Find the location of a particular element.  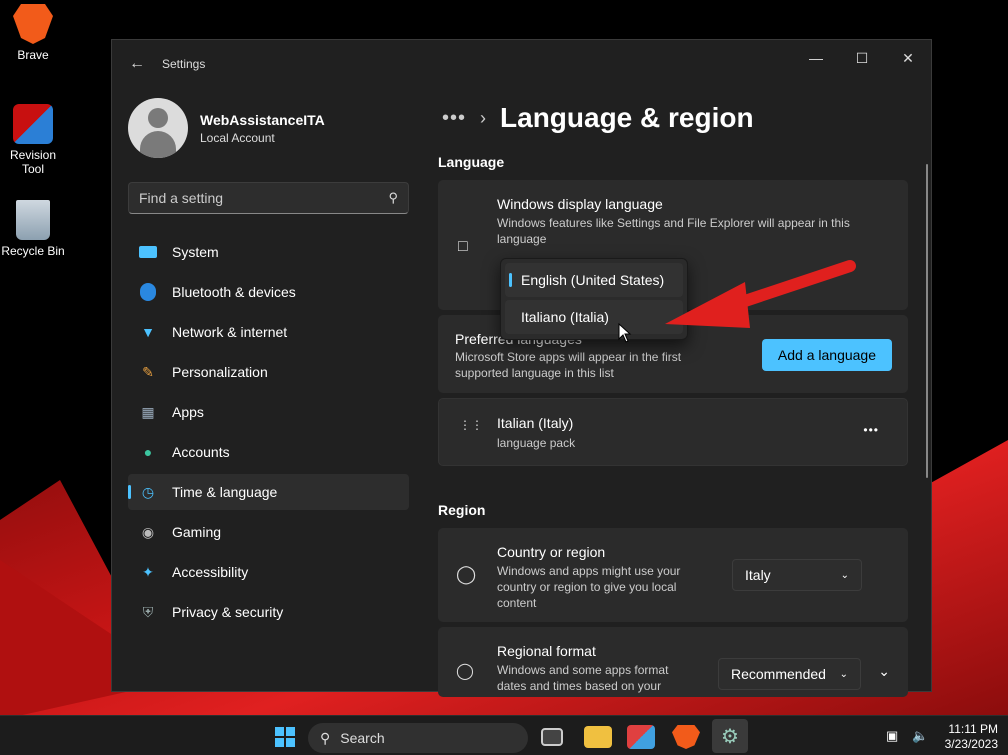

sidebar-item-time-language: ◷ Time & language is located at coordinates (268, 492).